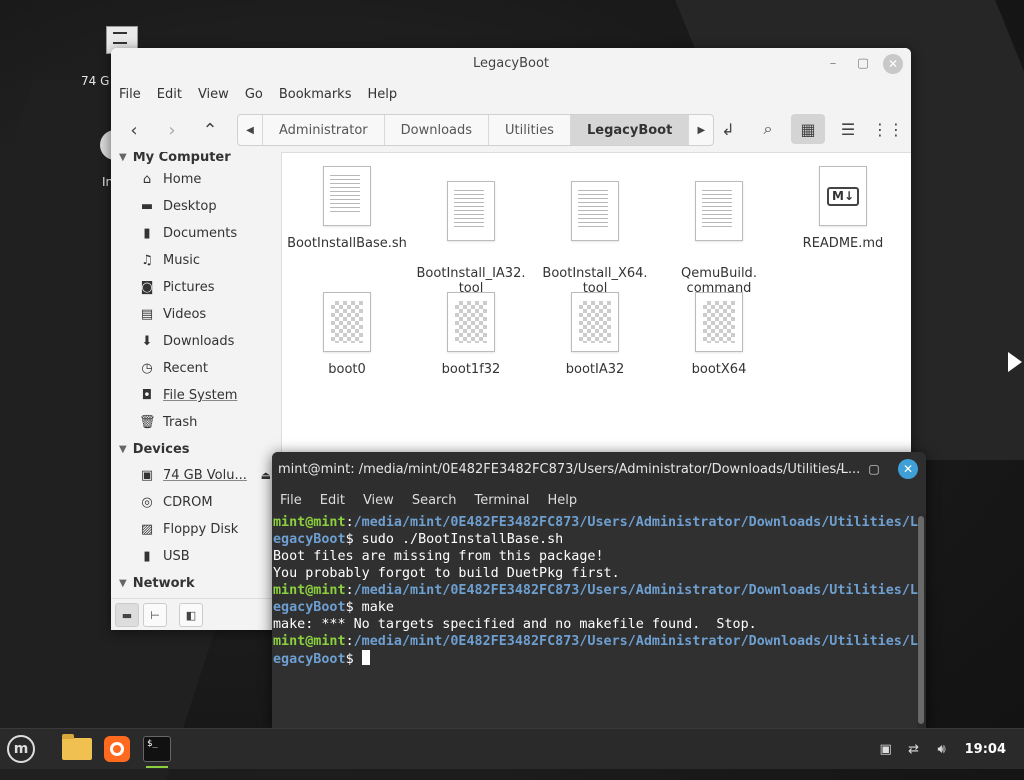 The width and height of the screenshot is (1024, 780). I want to click on sidebar-item-file-system: ◘ File System, so click(196, 395).